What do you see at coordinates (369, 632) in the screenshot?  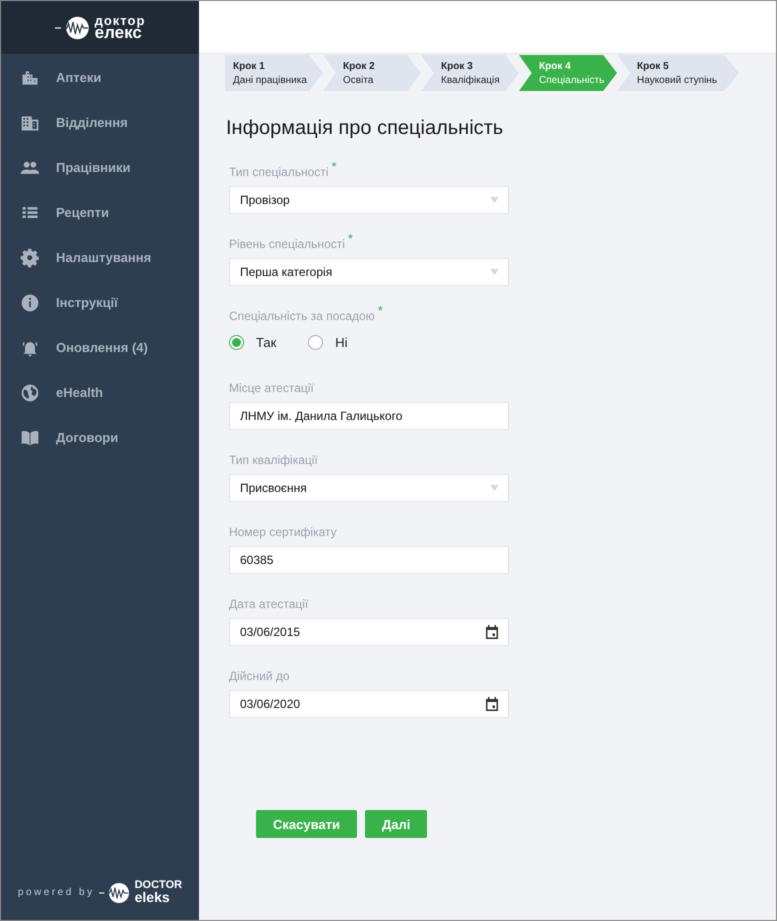 I see `date-field: 03/06/2015` at bounding box center [369, 632].